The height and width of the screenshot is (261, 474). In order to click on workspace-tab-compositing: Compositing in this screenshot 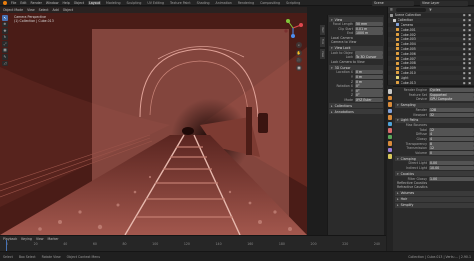, I will do `click(270, 3)`.